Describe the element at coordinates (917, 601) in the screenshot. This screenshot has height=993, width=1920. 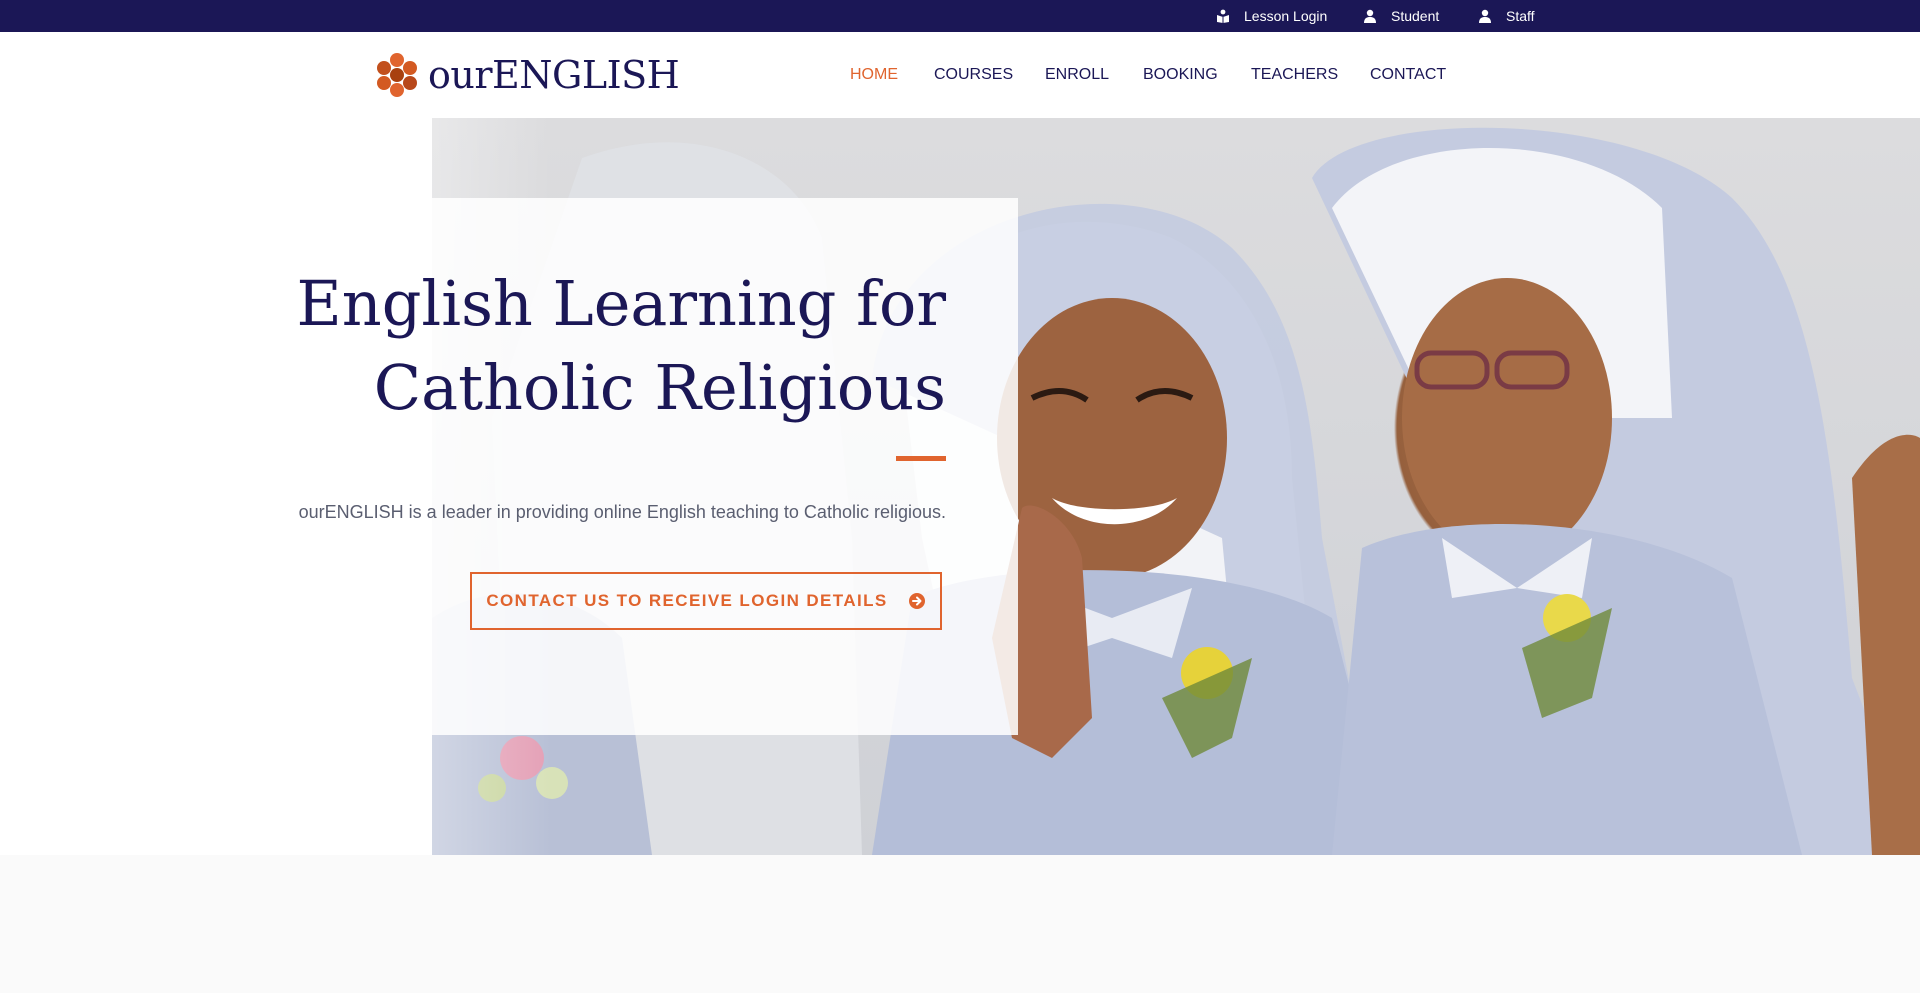
I see `arrow-circle-right-icon` at that location.